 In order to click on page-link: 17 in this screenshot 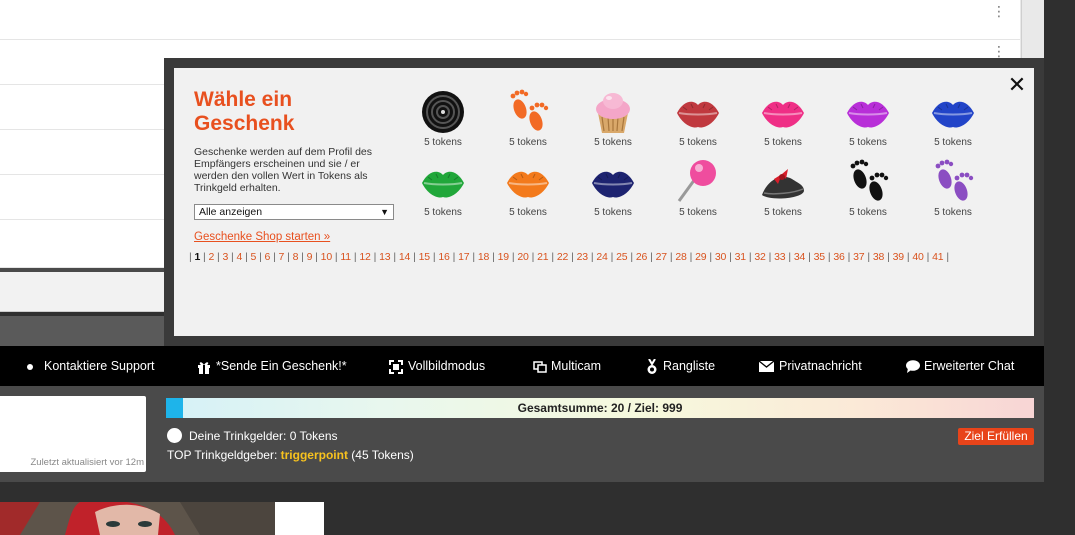, I will do `click(464, 257)`.